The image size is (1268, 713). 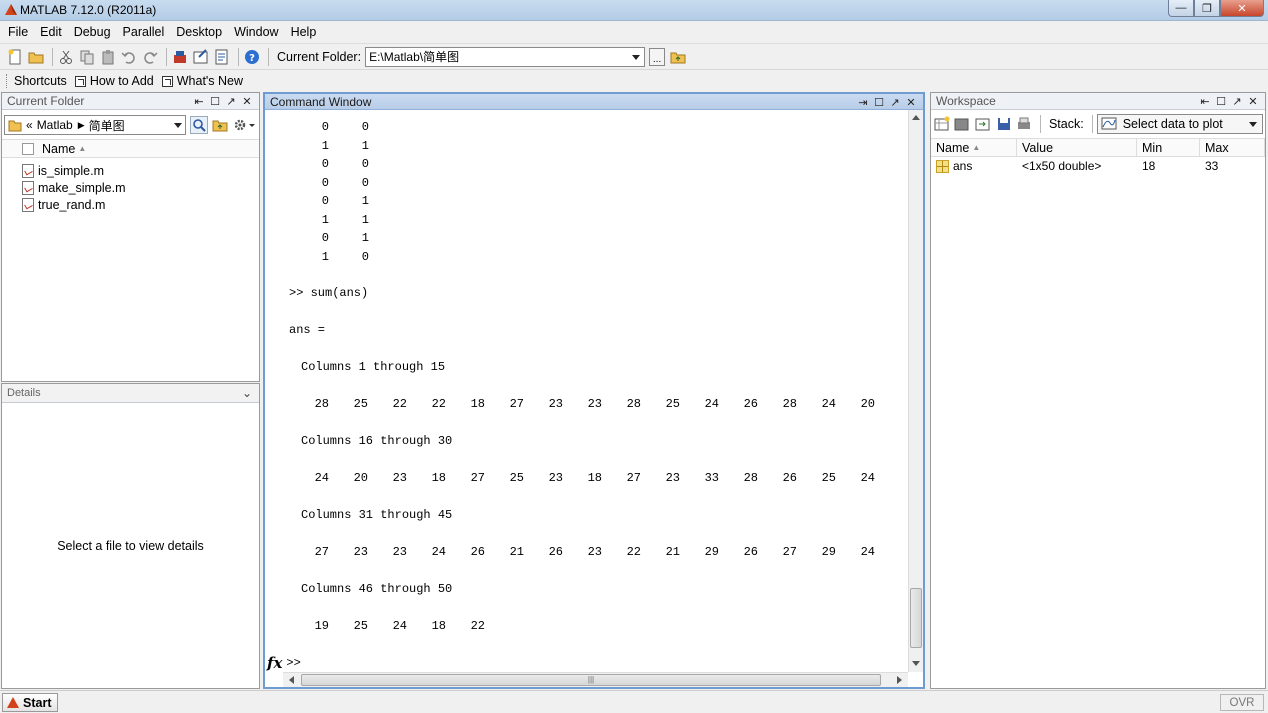 What do you see at coordinates (678, 57) in the screenshot?
I see `parent-folder-button` at bounding box center [678, 57].